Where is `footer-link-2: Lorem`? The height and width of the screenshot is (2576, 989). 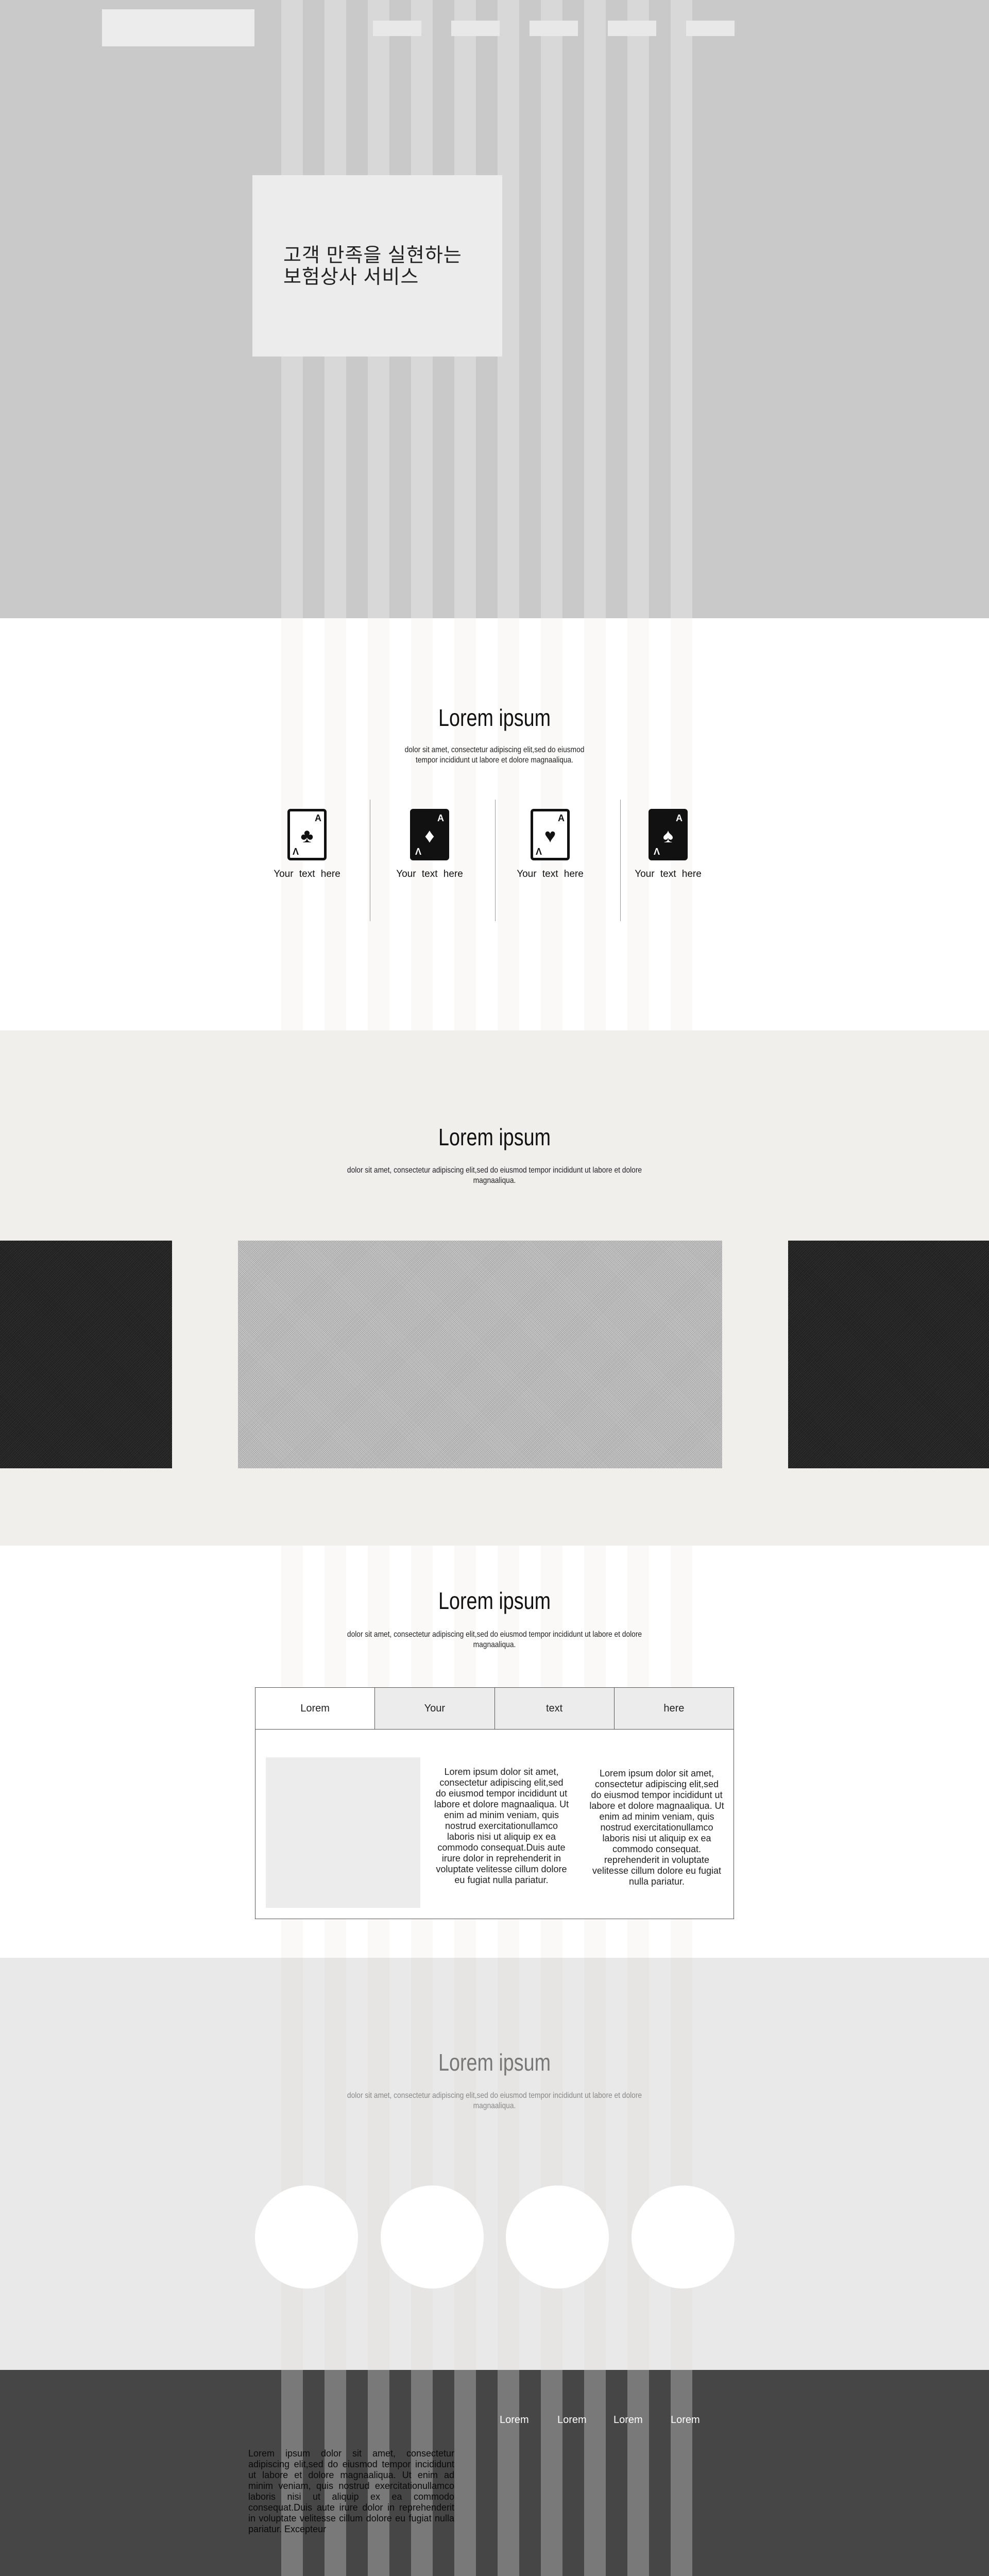 footer-link-2: Lorem is located at coordinates (572, 2420).